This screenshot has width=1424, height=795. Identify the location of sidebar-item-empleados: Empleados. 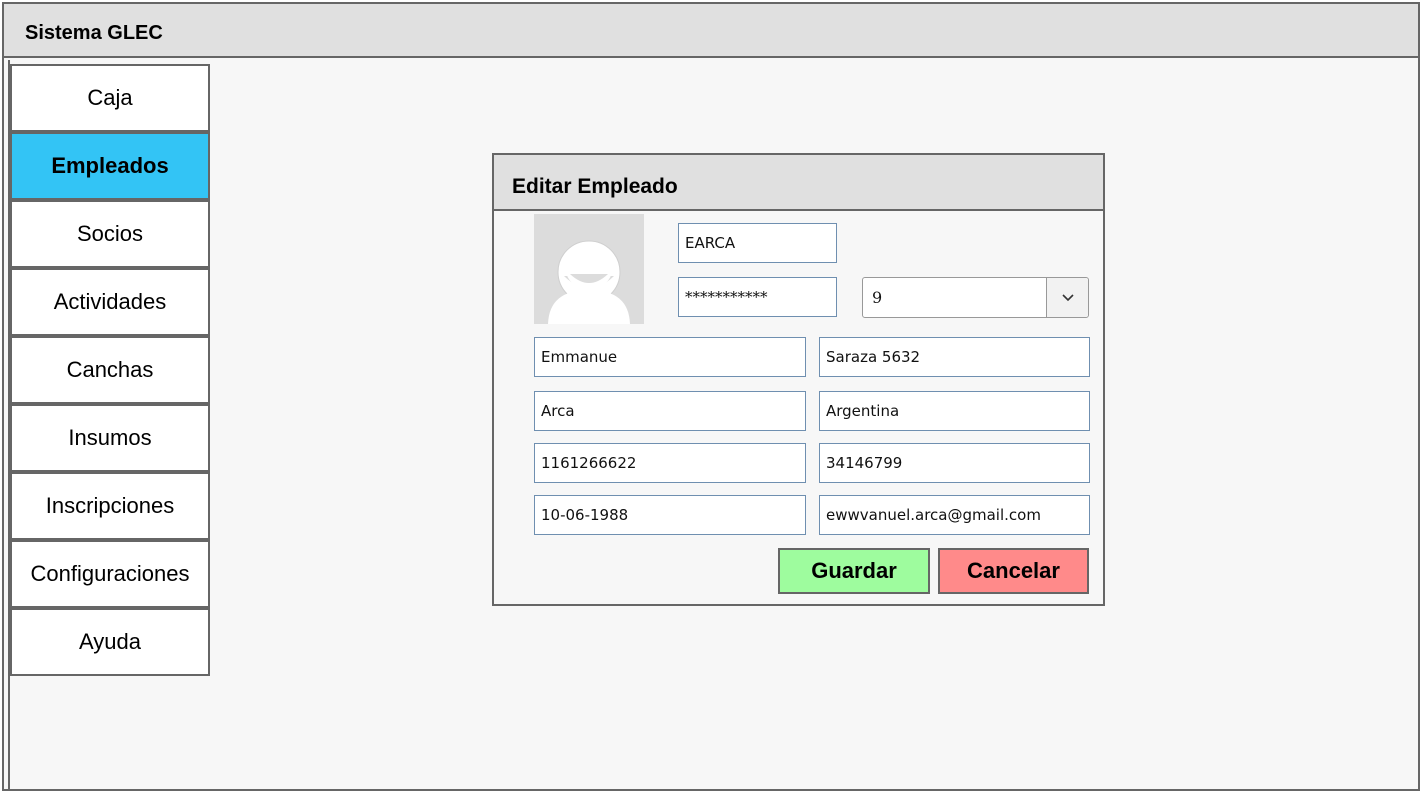
(110, 166).